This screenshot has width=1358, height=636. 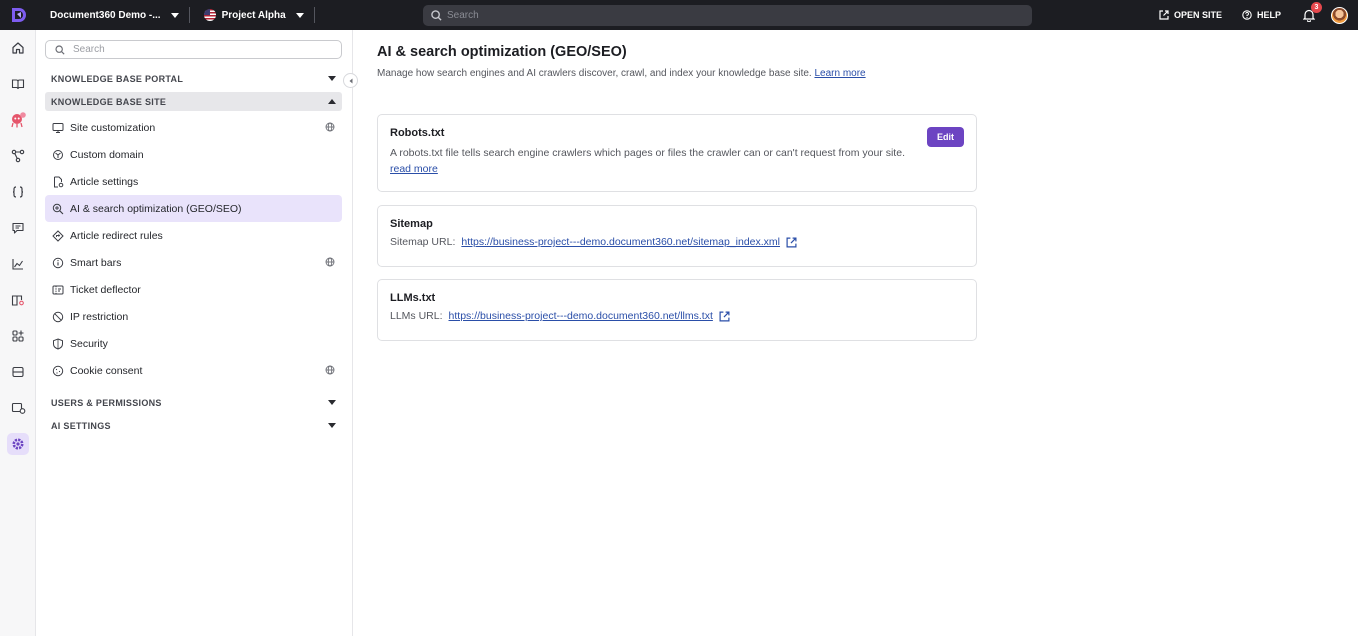 What do you see at coordinates (99, 316) in the screenshot?
I see `sidebar-item-label: IP restriction` at bounding box center [99, 316].